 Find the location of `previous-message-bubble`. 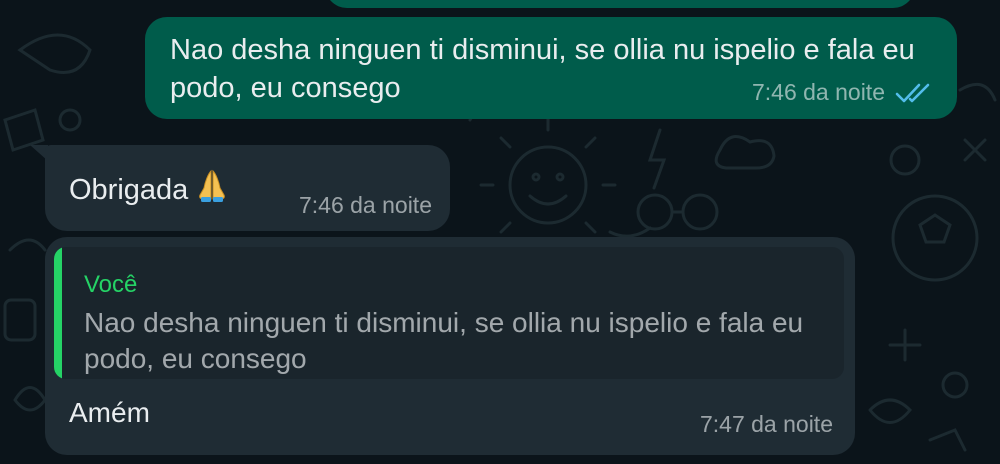

previous-message-bubble is located at coordinates (620, 4).